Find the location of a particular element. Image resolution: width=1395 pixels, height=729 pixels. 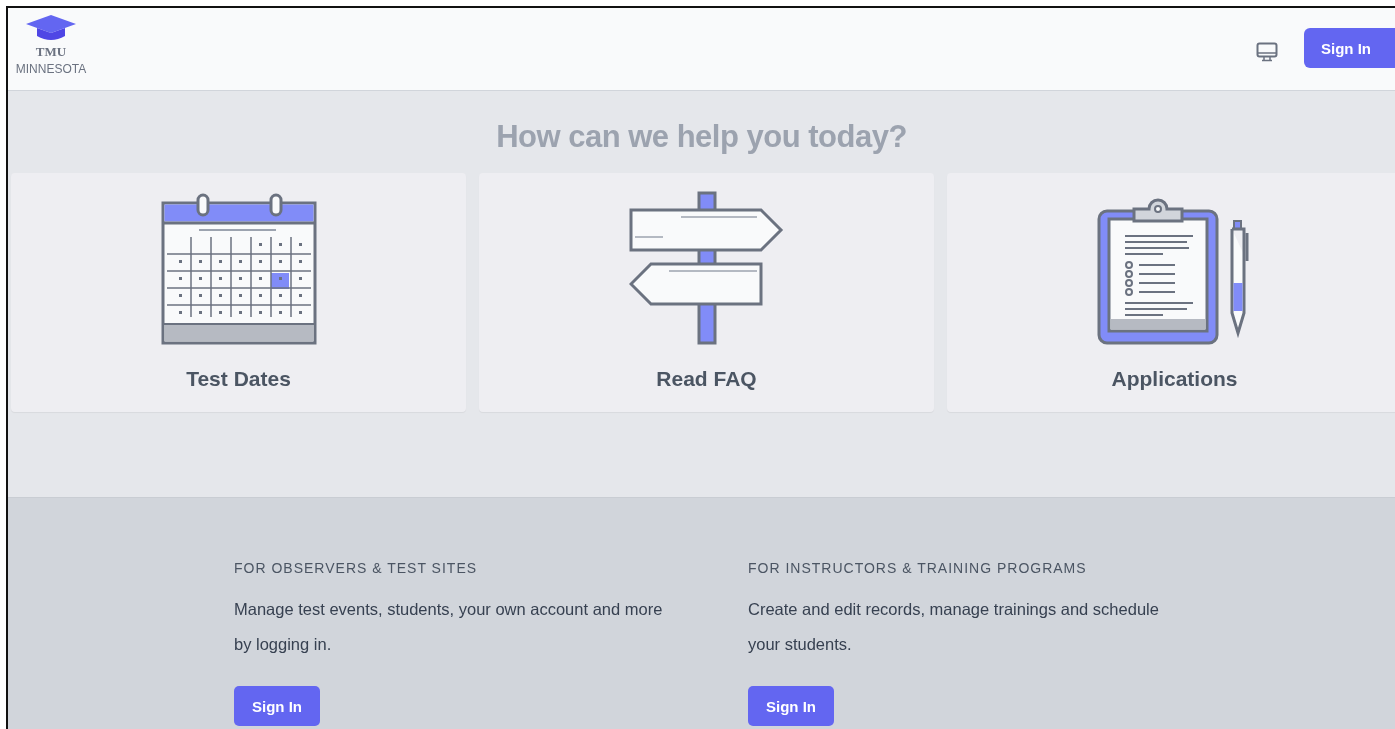

card-title: Applications is located at coordinates (1174, 379).